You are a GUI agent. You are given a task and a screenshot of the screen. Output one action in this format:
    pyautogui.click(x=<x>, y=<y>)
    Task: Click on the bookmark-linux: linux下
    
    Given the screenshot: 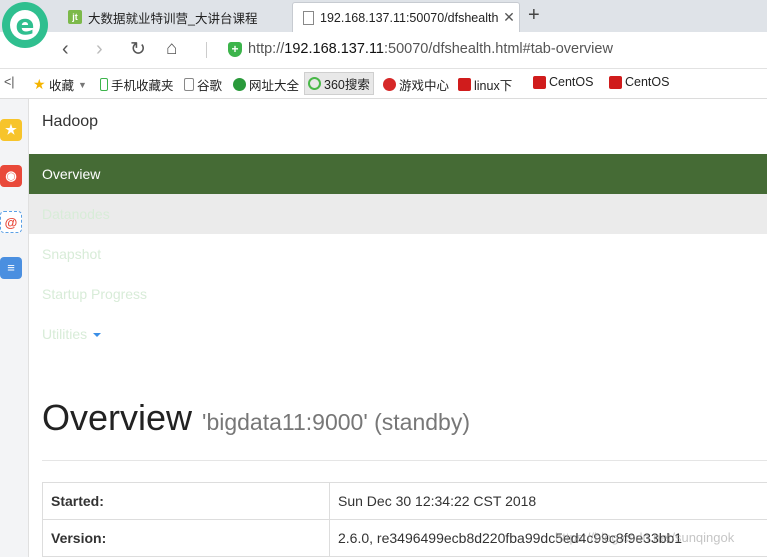 What is the action you would take?
    pyautogui.click(x=485, y=84)
    